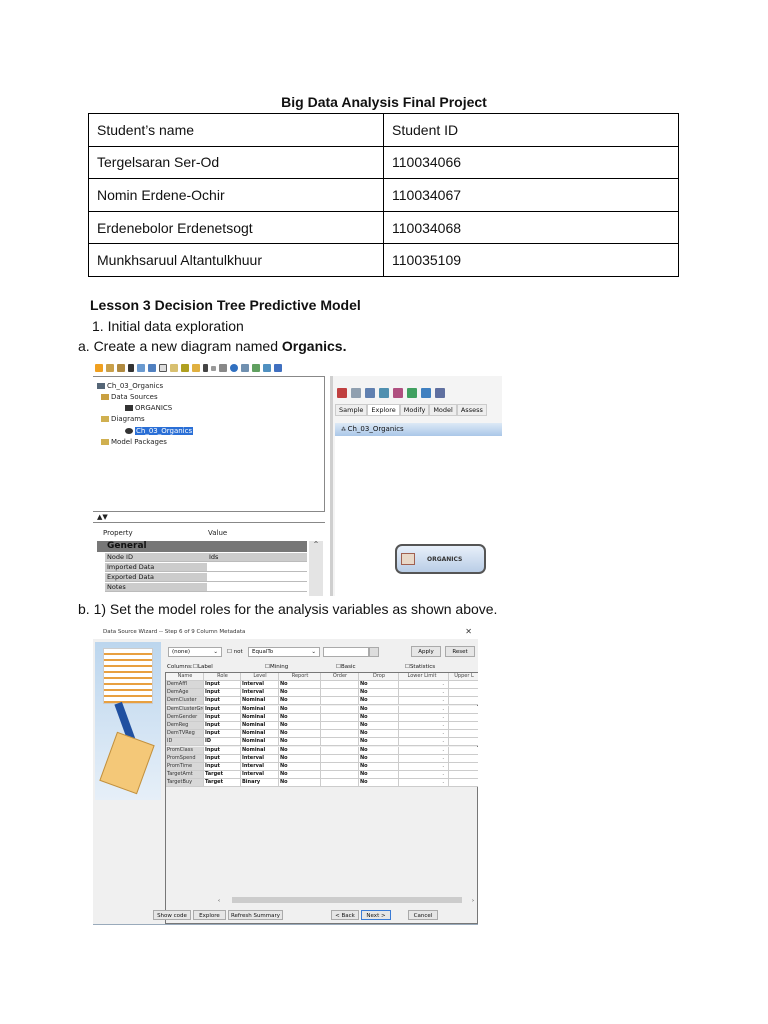  Describe the element at coordinates (322, 717) in the screenshot. I see `table-row: DemGender Input Nominal No No.` at that location.